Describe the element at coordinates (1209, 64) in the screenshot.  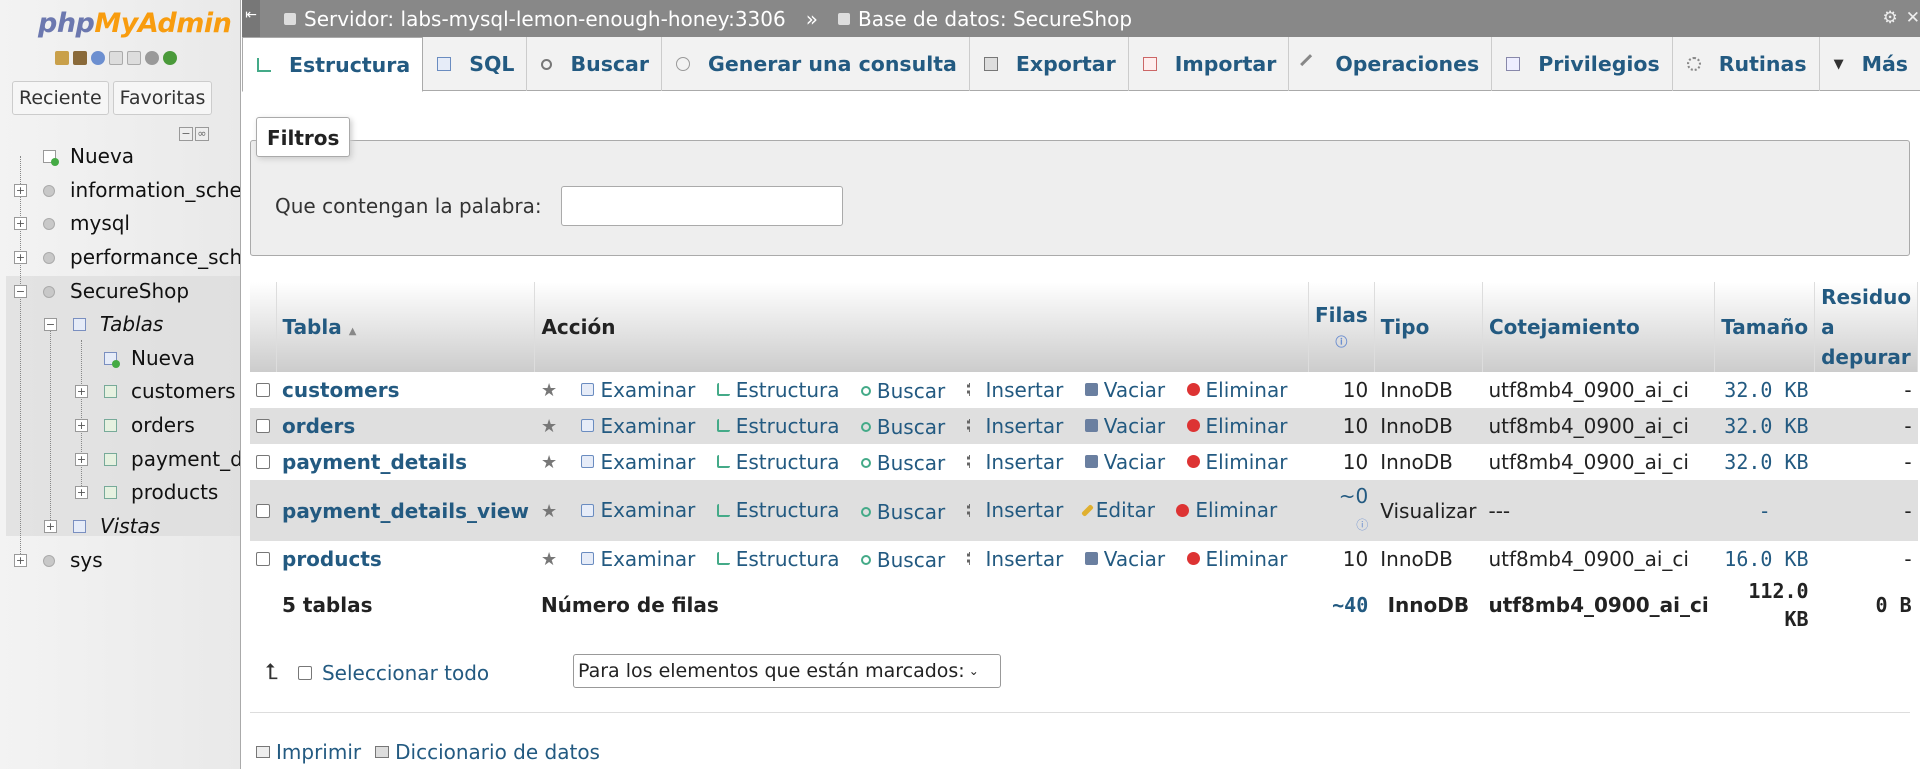
I see `tab-import: Importar` at that location.